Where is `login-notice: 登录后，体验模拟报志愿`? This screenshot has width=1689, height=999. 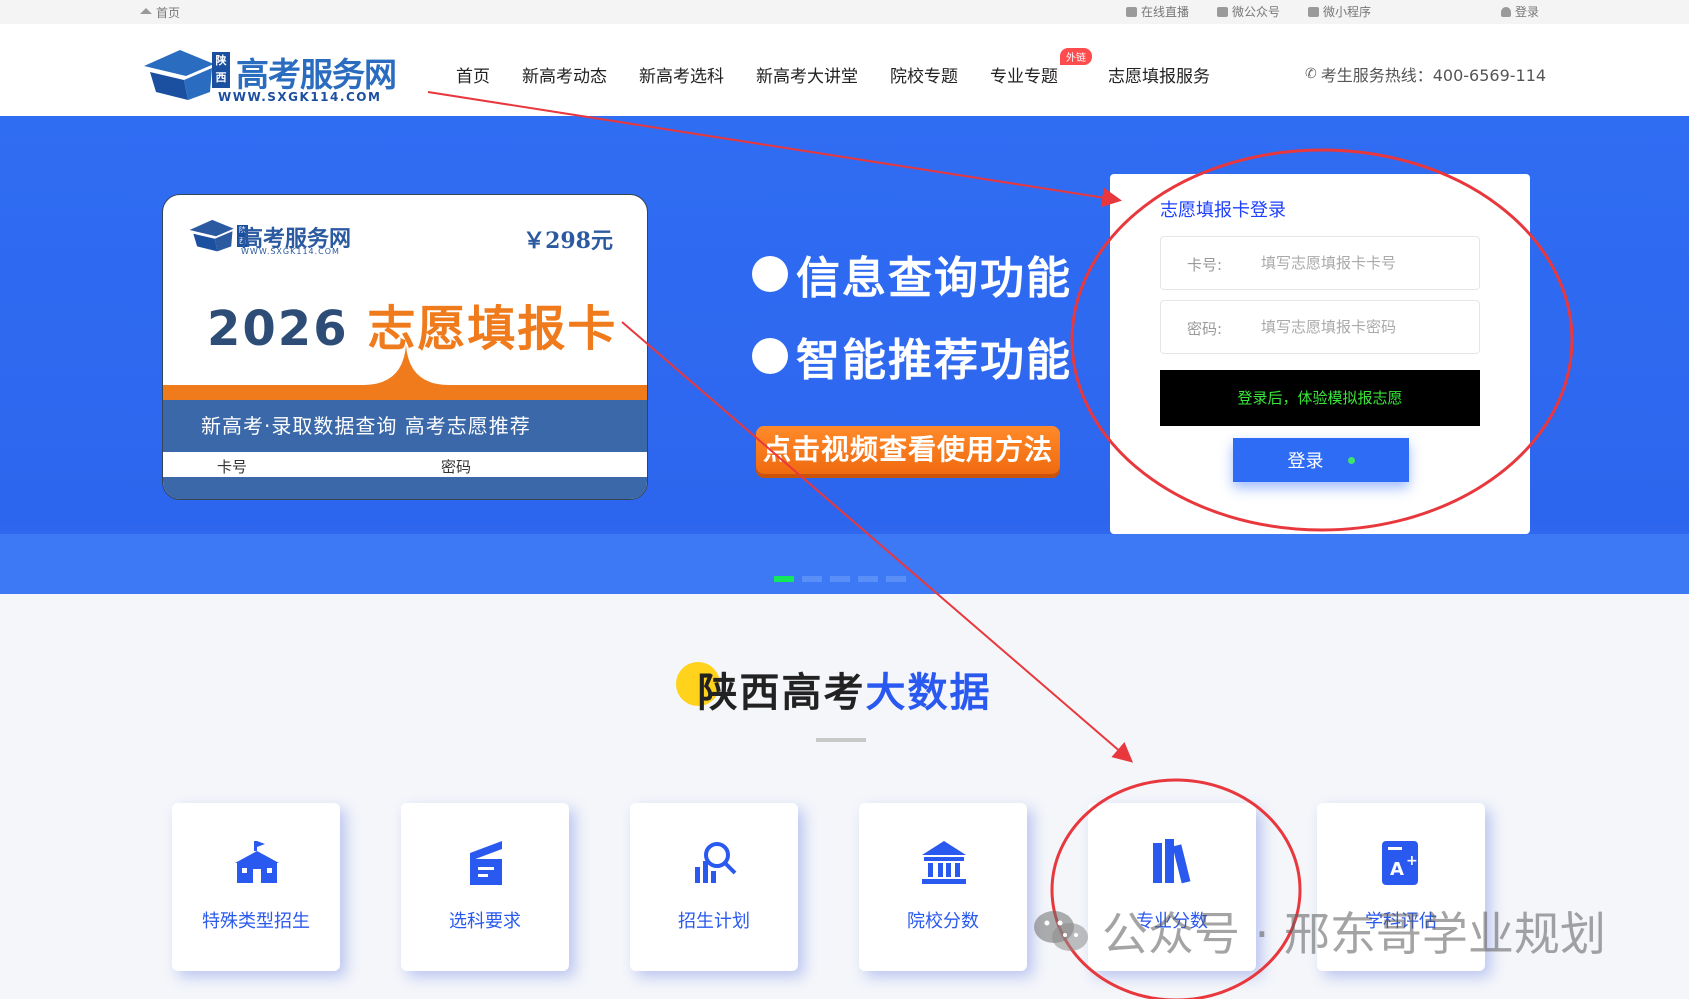 login-notice: 登录后，体验模拟报志愿 is located at coordinates (1320, 398).